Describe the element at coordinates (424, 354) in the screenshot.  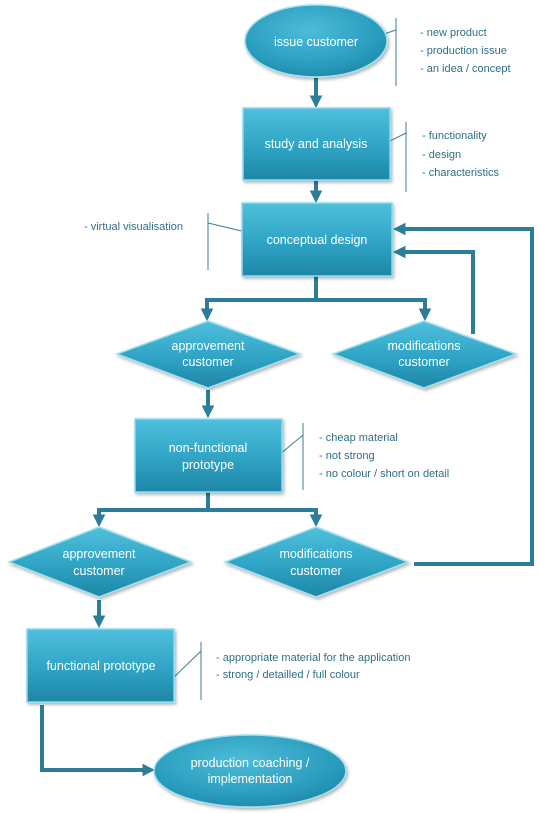
I see `node-modifications-1: modifications customer` at that location.